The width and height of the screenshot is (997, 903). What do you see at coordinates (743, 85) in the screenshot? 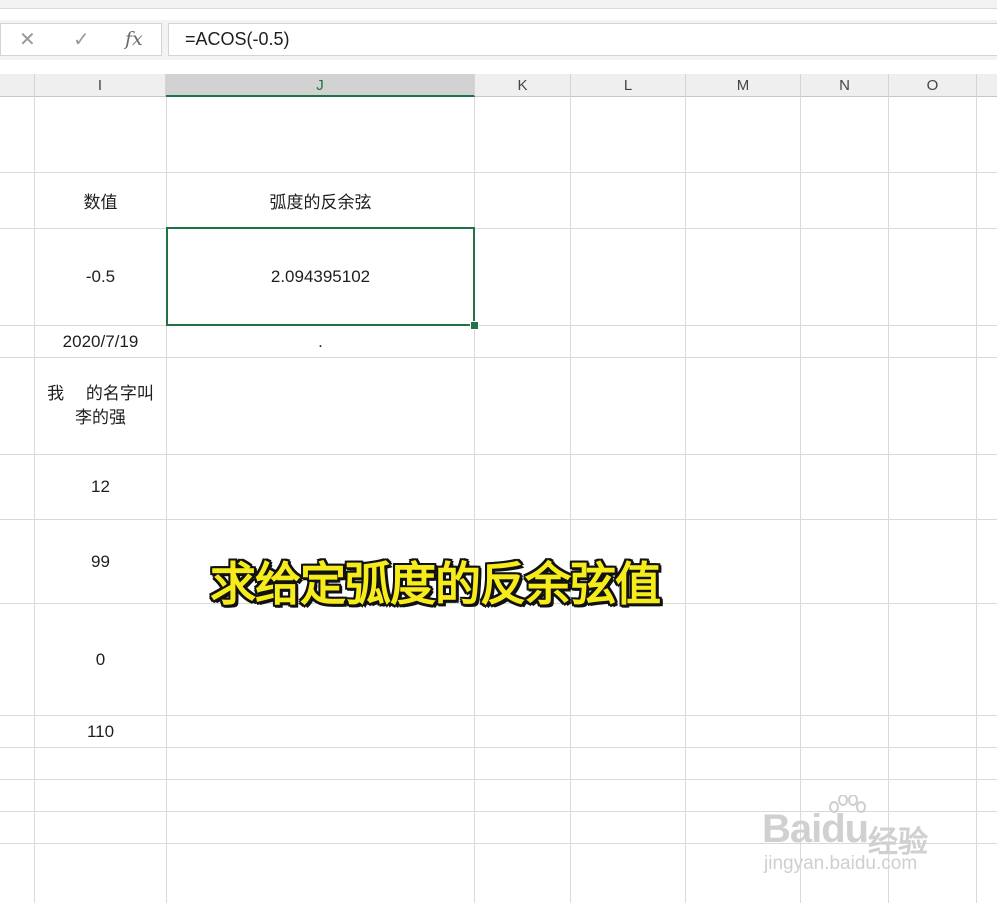
I see `column-header-m: M` at bounding box center [743, 85].